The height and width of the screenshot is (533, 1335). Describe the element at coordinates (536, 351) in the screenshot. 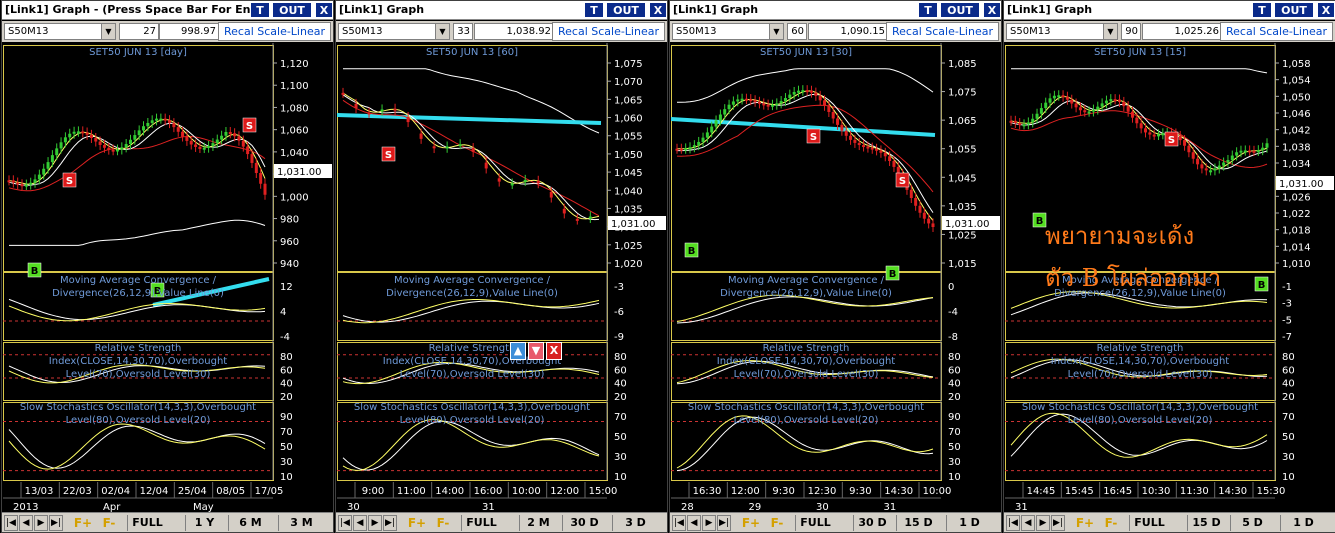

I see `move-down-icon: ▼` at that location.